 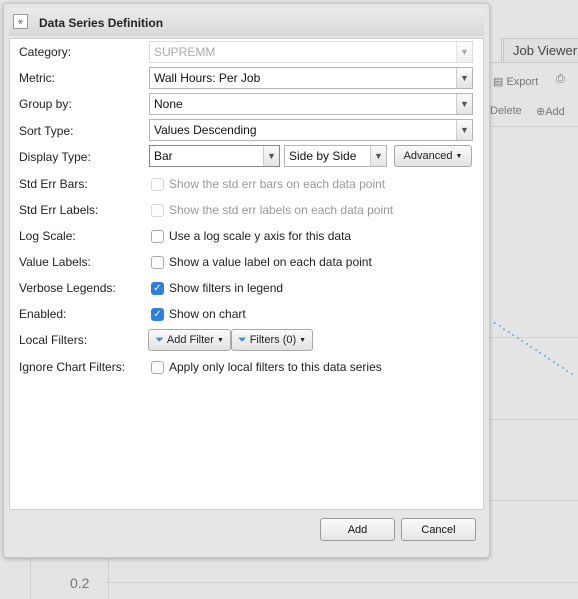 I want to click on print-icon: ⎙, so click(x=560, y=79).